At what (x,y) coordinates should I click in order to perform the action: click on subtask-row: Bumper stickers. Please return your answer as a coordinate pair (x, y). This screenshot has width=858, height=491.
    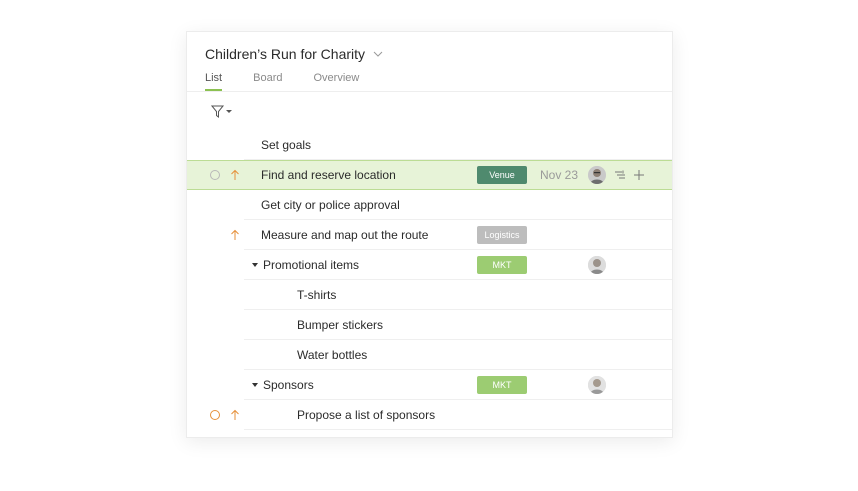
    Looking at the image, I should click on (429, 325).